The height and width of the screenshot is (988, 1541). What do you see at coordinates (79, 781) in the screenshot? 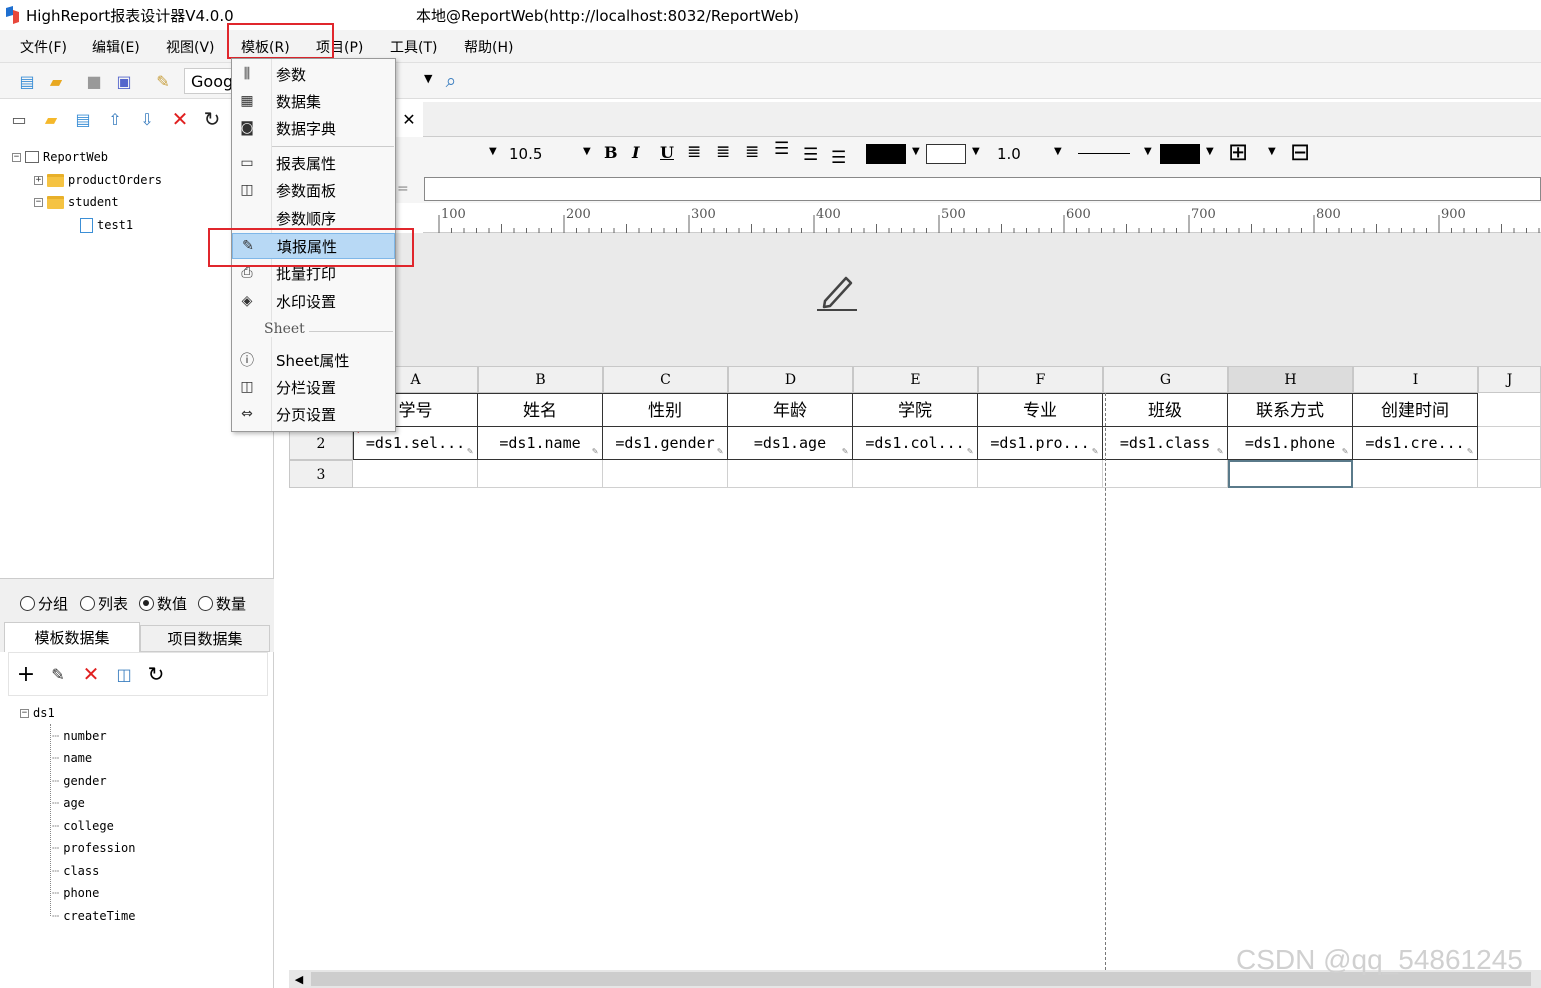
I see `dataset-field-row: ┄ gender` at bounding box center [79, 781].